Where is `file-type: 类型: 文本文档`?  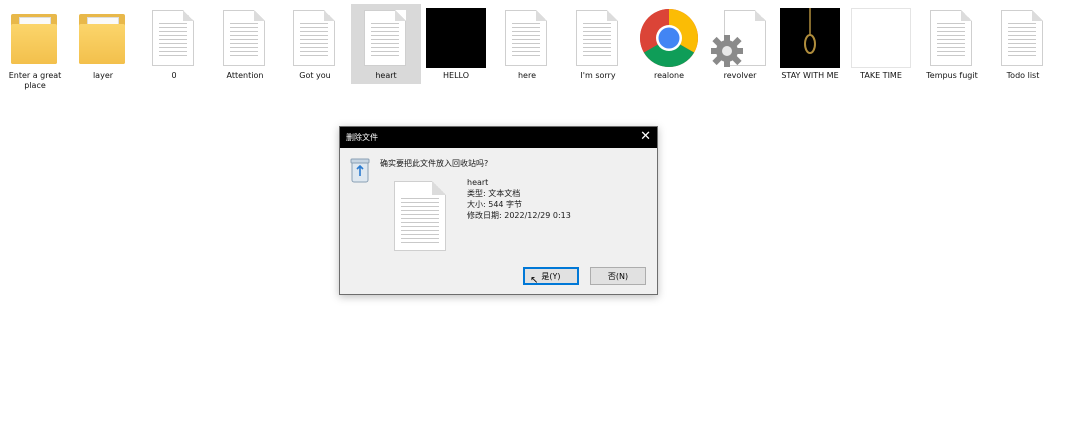 file-type: 类型: 文本文档 is located at coordinates (494, 193).